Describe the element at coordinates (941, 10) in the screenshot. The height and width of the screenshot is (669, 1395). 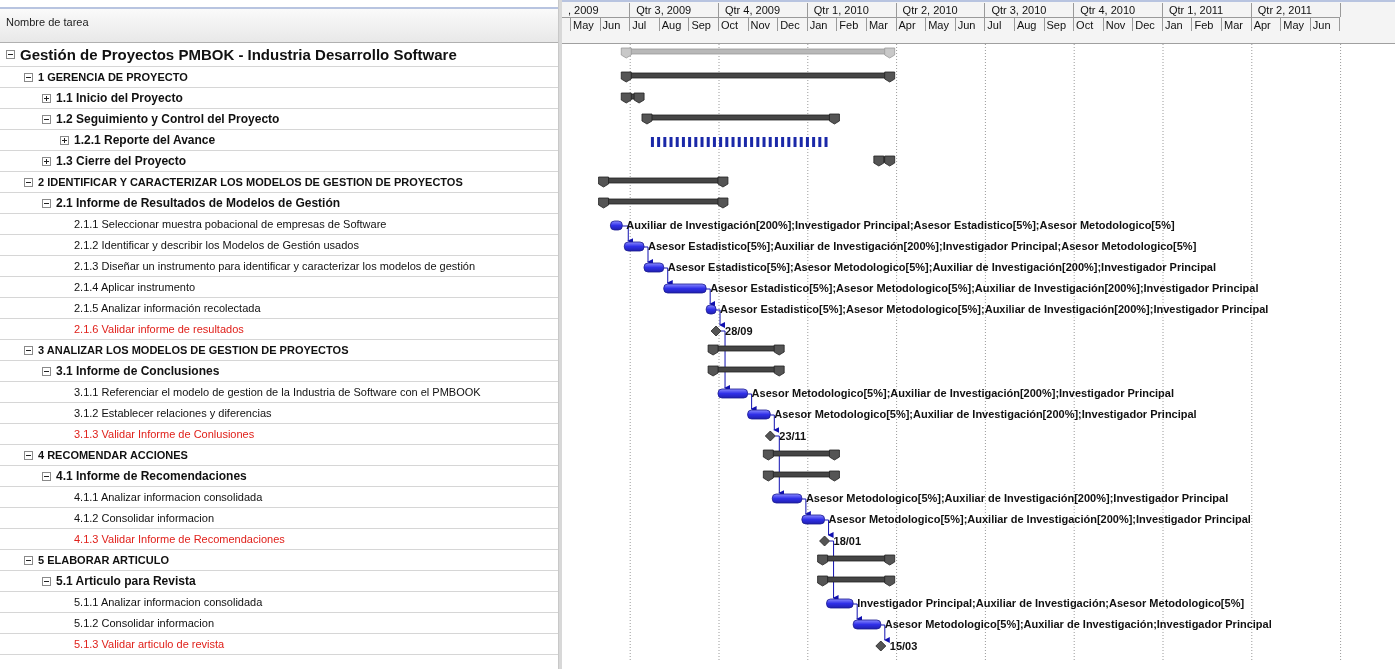
I see `quarter-label: Qtr 2, 2010` at that location.